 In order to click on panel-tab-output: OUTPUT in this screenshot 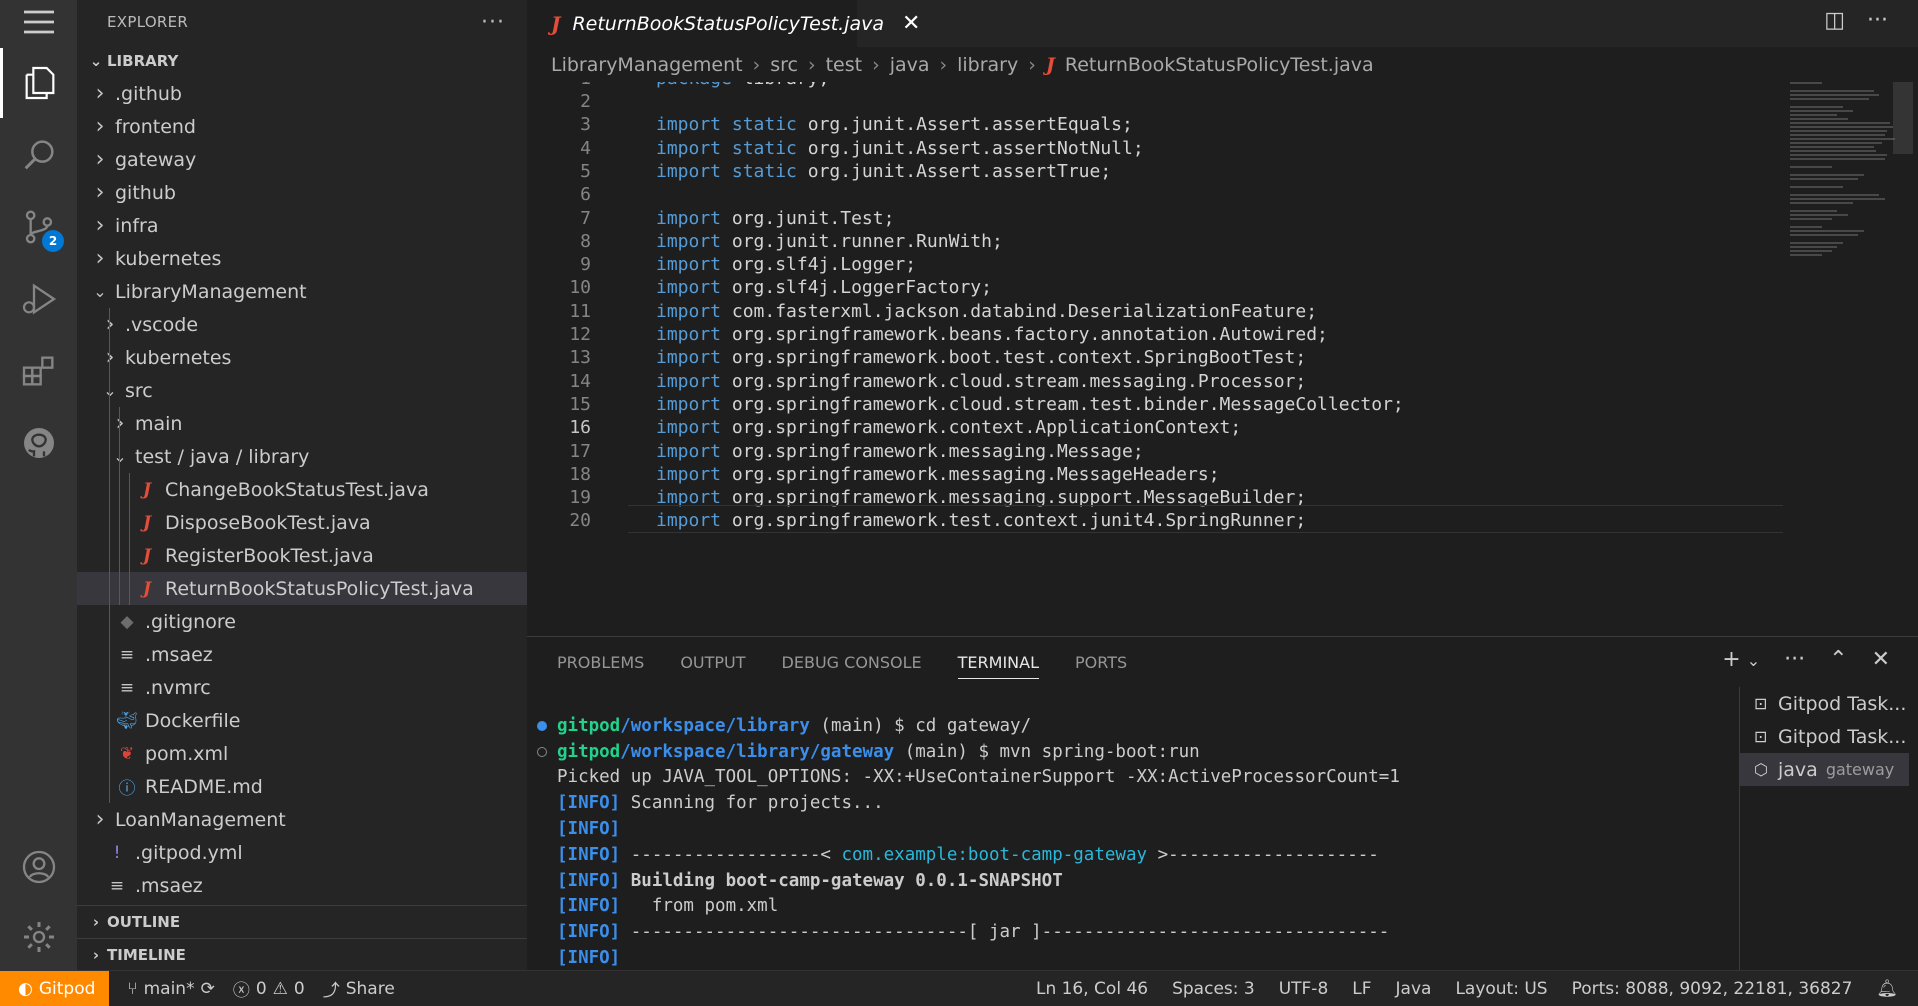, I will do `click(712, 662)`.